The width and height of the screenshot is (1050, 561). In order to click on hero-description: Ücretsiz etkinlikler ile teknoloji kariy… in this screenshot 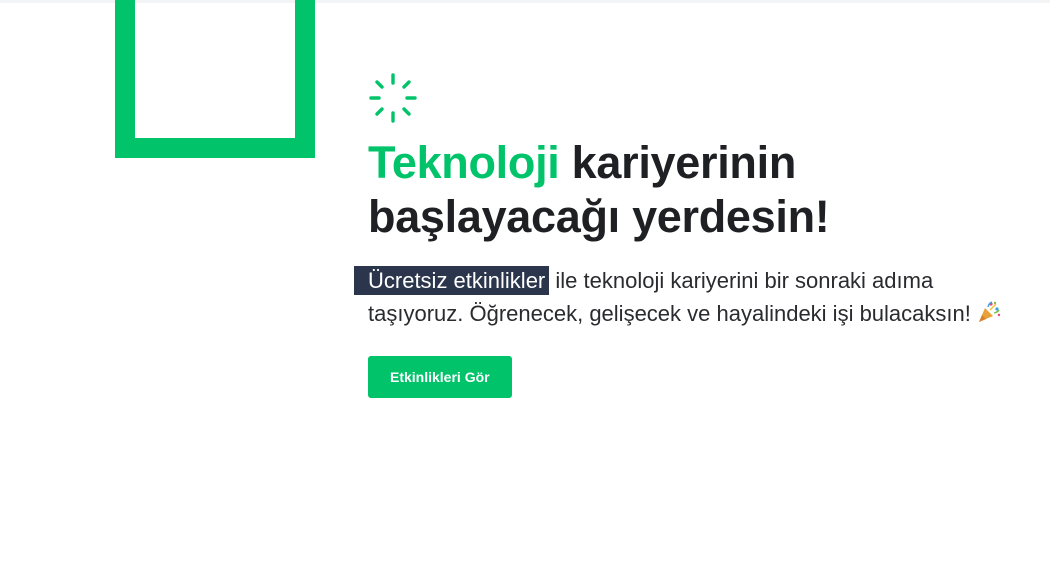, I will do `click(681, 297)`.